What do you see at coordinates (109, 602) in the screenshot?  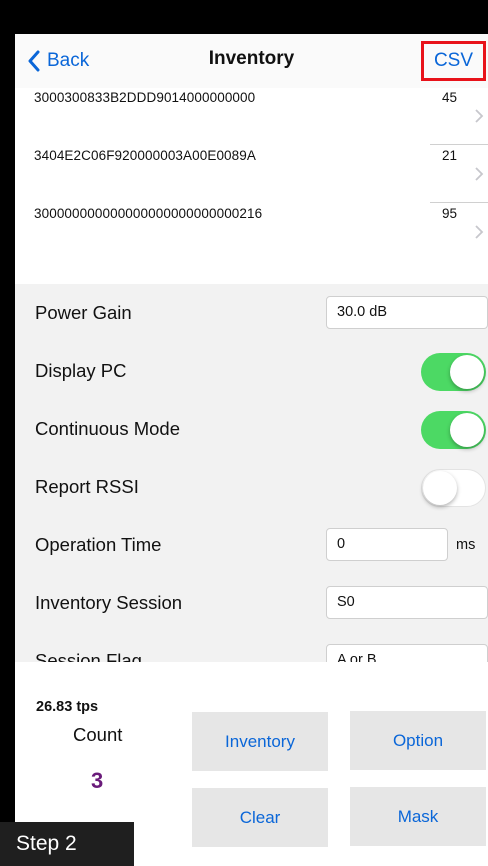 I see `inventory-session-label: Inventory Session` at bounding box center [109, 602].